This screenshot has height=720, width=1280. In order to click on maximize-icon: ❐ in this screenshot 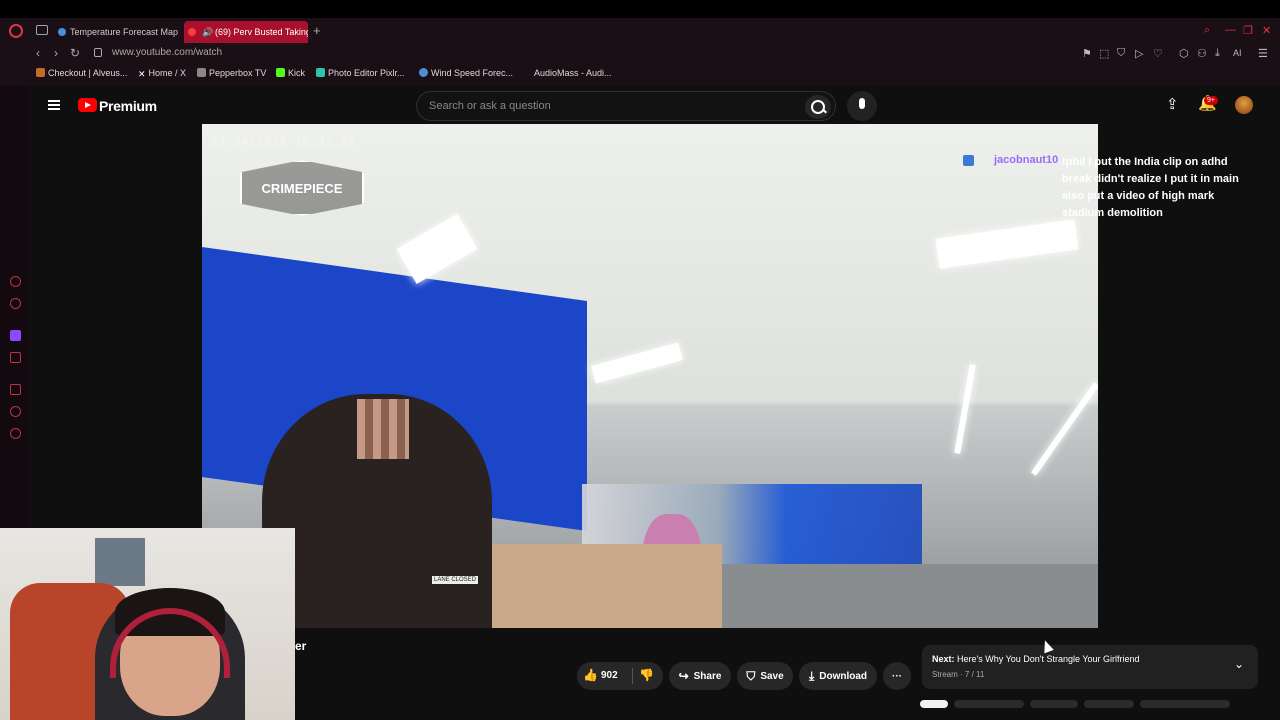, I will do `click(1248, 30)`.